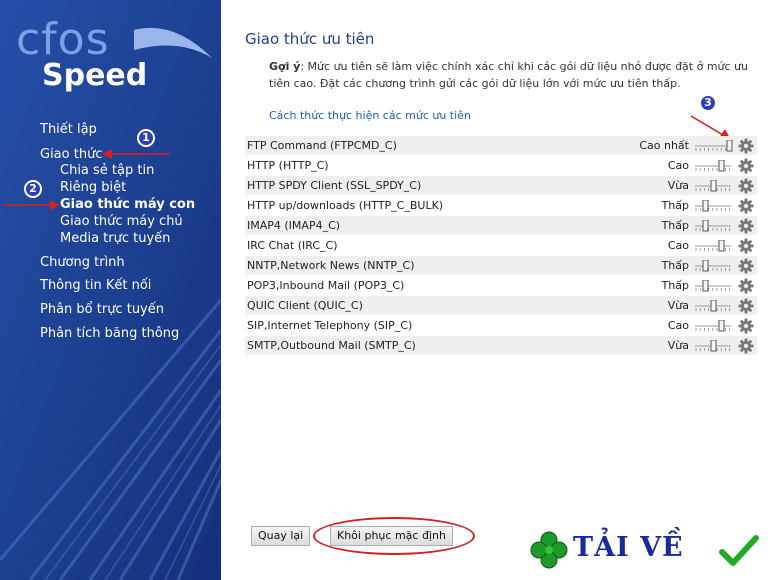  What do you see at coordinates (345, 205) in the screenshot?
I see `protocol-name: HTTP up/downloads (HTTP_C_BULK)` at bounding box center [345, 205].